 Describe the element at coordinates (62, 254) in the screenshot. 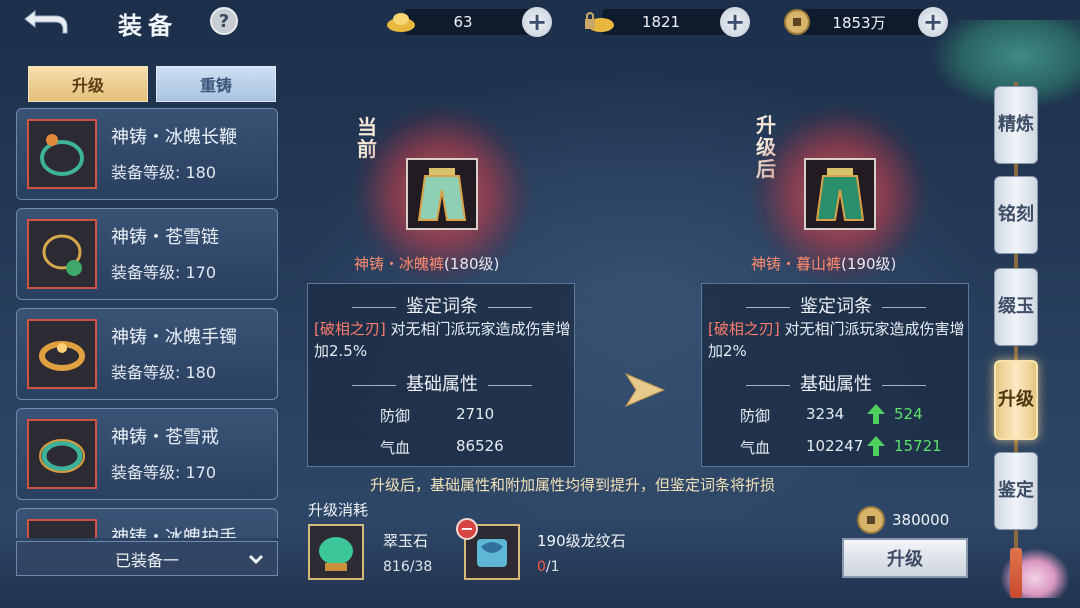

I see `necklace-icon` at that location.